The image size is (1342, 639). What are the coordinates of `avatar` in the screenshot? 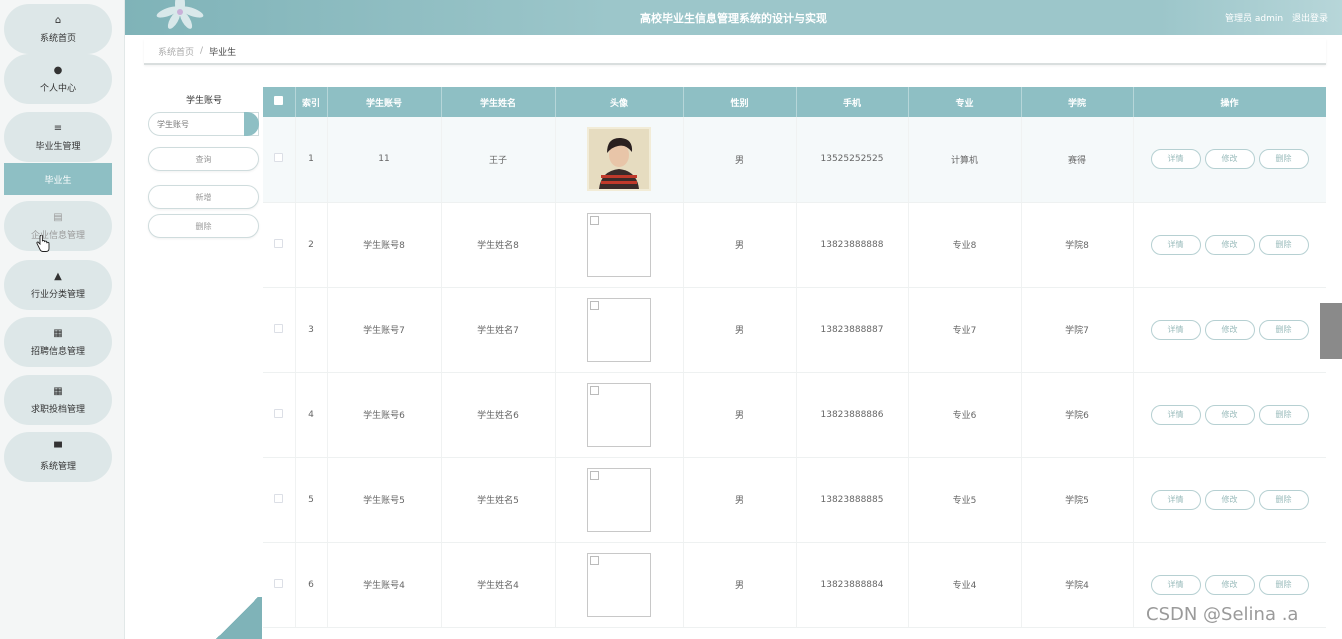 It's located at (619, 159).